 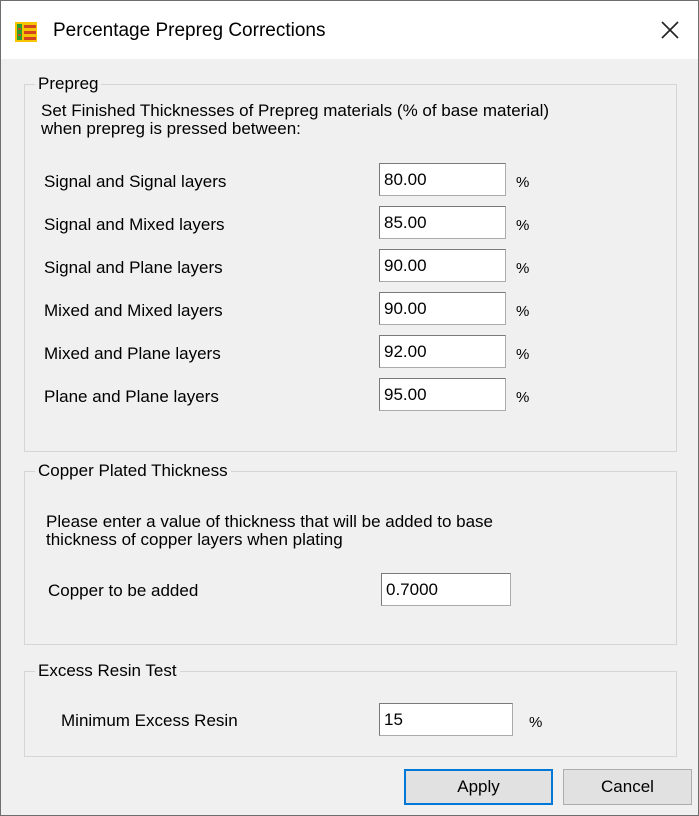 What do you see at coordinates (135, 181) in the screenshot?
I see `row-label-signal-signal: Signal and Signal layers` at bounding box center [135, 181].